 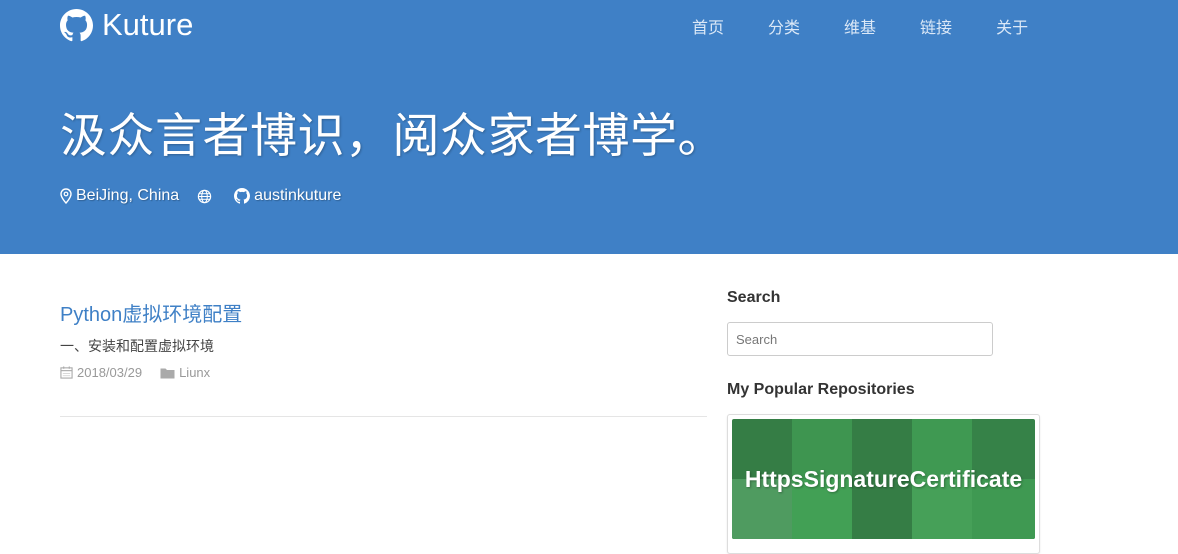 I want to click on repo-card: HttpsSignatureCertificate, so click(x=883, y=484).